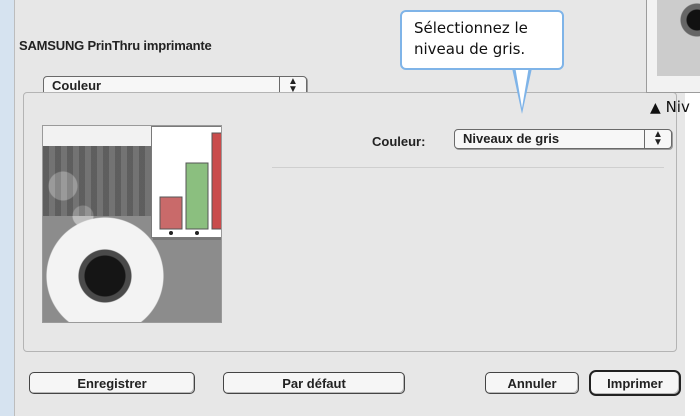  Describe the element at coordinates (112, 383) in the screenshot. I see `save-button: Enregistrer` at that location.